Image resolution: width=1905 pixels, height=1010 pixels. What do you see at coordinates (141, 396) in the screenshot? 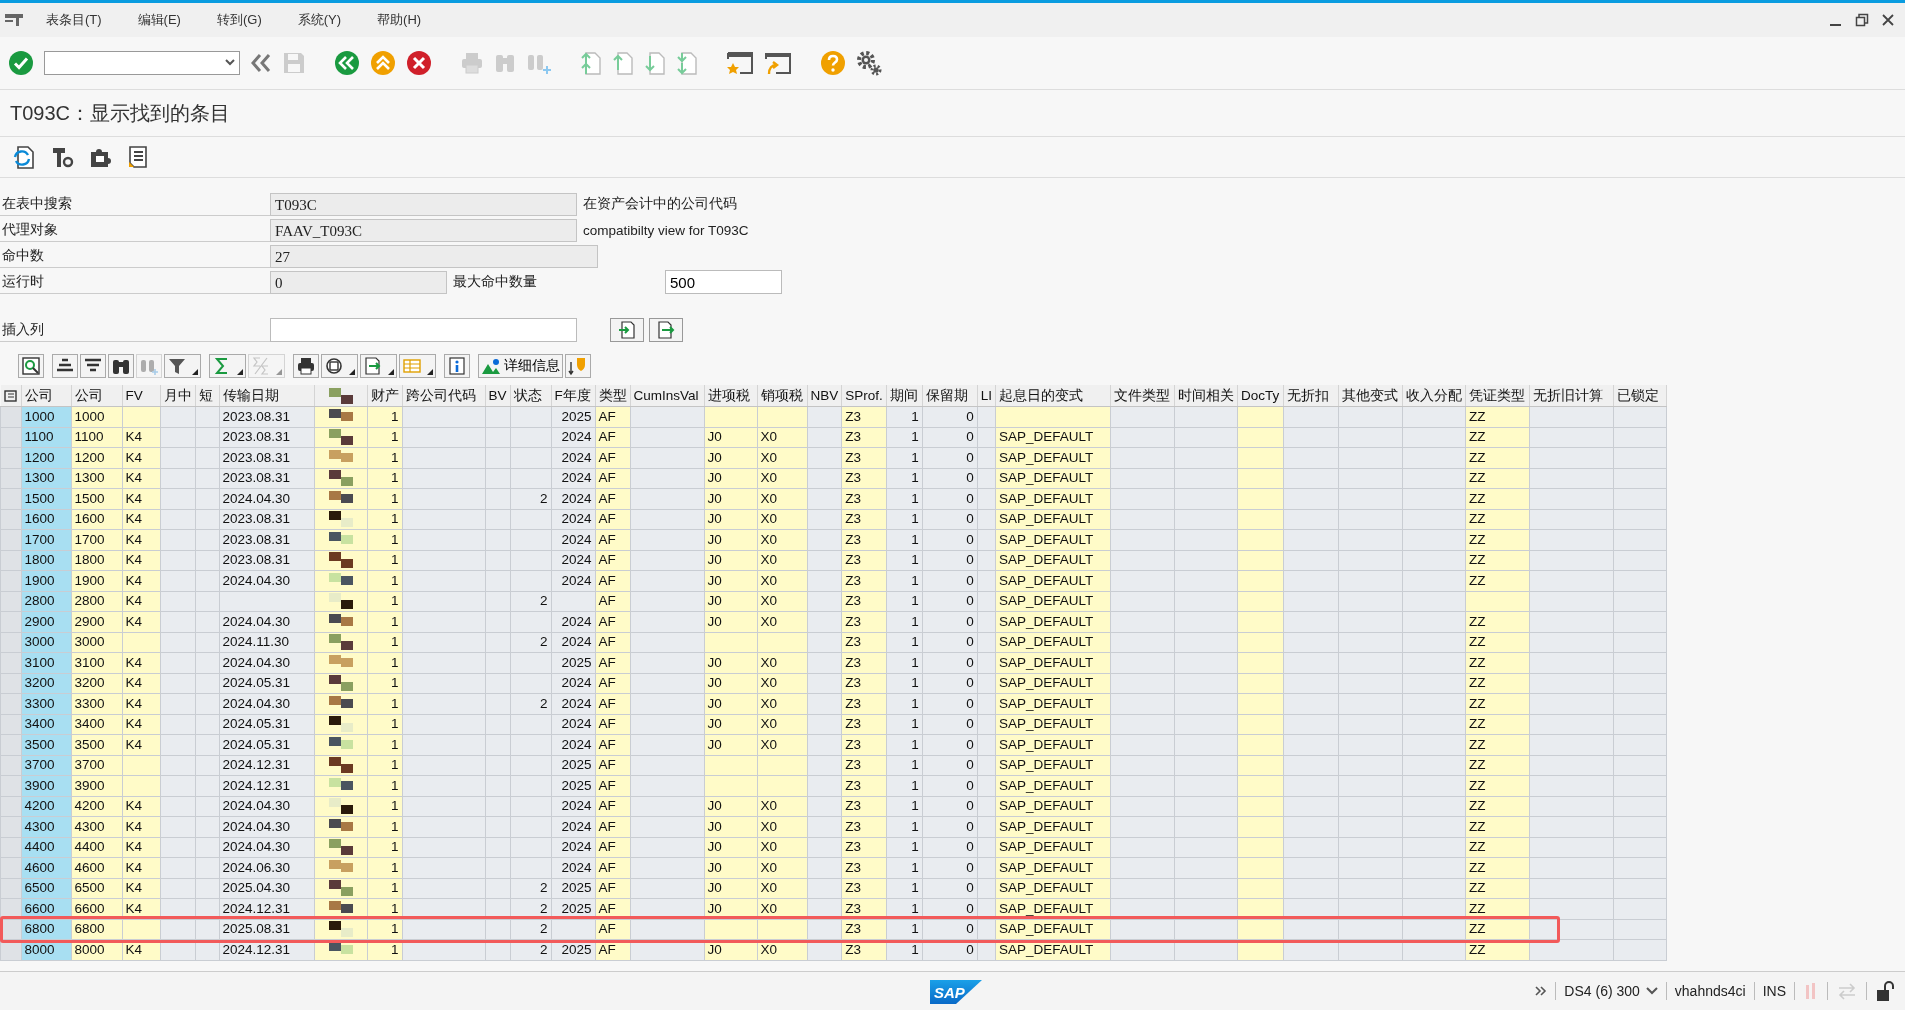
I see `column-header: FV` at bounding box center [141, 396].